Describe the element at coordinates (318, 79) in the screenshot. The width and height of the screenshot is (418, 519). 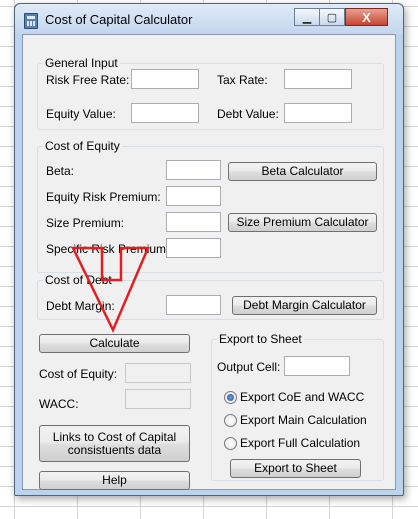
I see `tax-rate-input` at that location.